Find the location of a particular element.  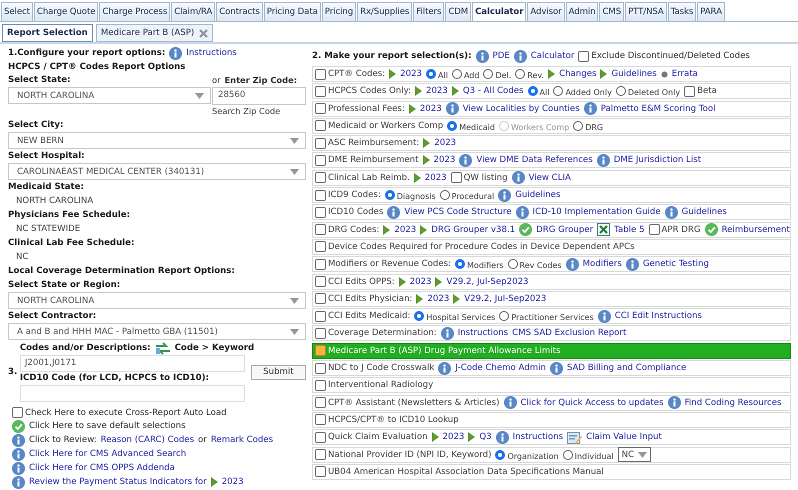

report-checkbox: CCI Edits Physician: is located at coordinates (363, 298).